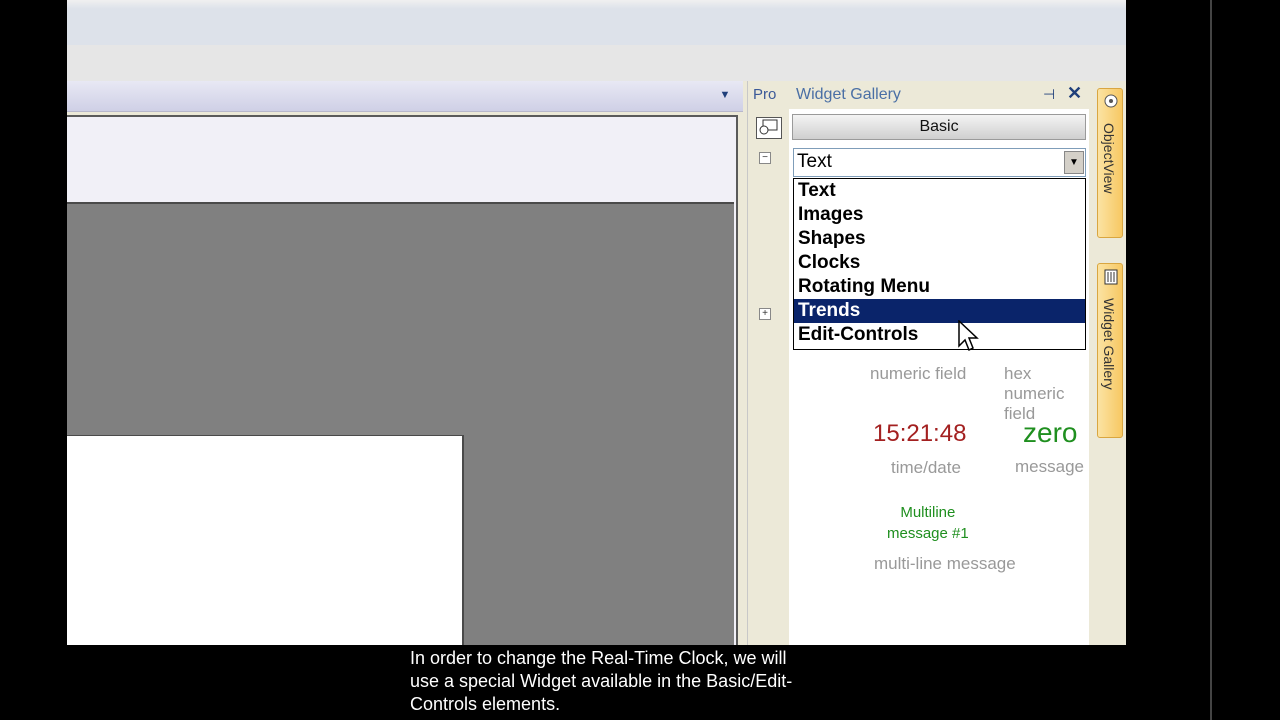  I want to click on widget-gallery-titlebar: Widget Gallery ⊣ ✕, so click(939, 95).